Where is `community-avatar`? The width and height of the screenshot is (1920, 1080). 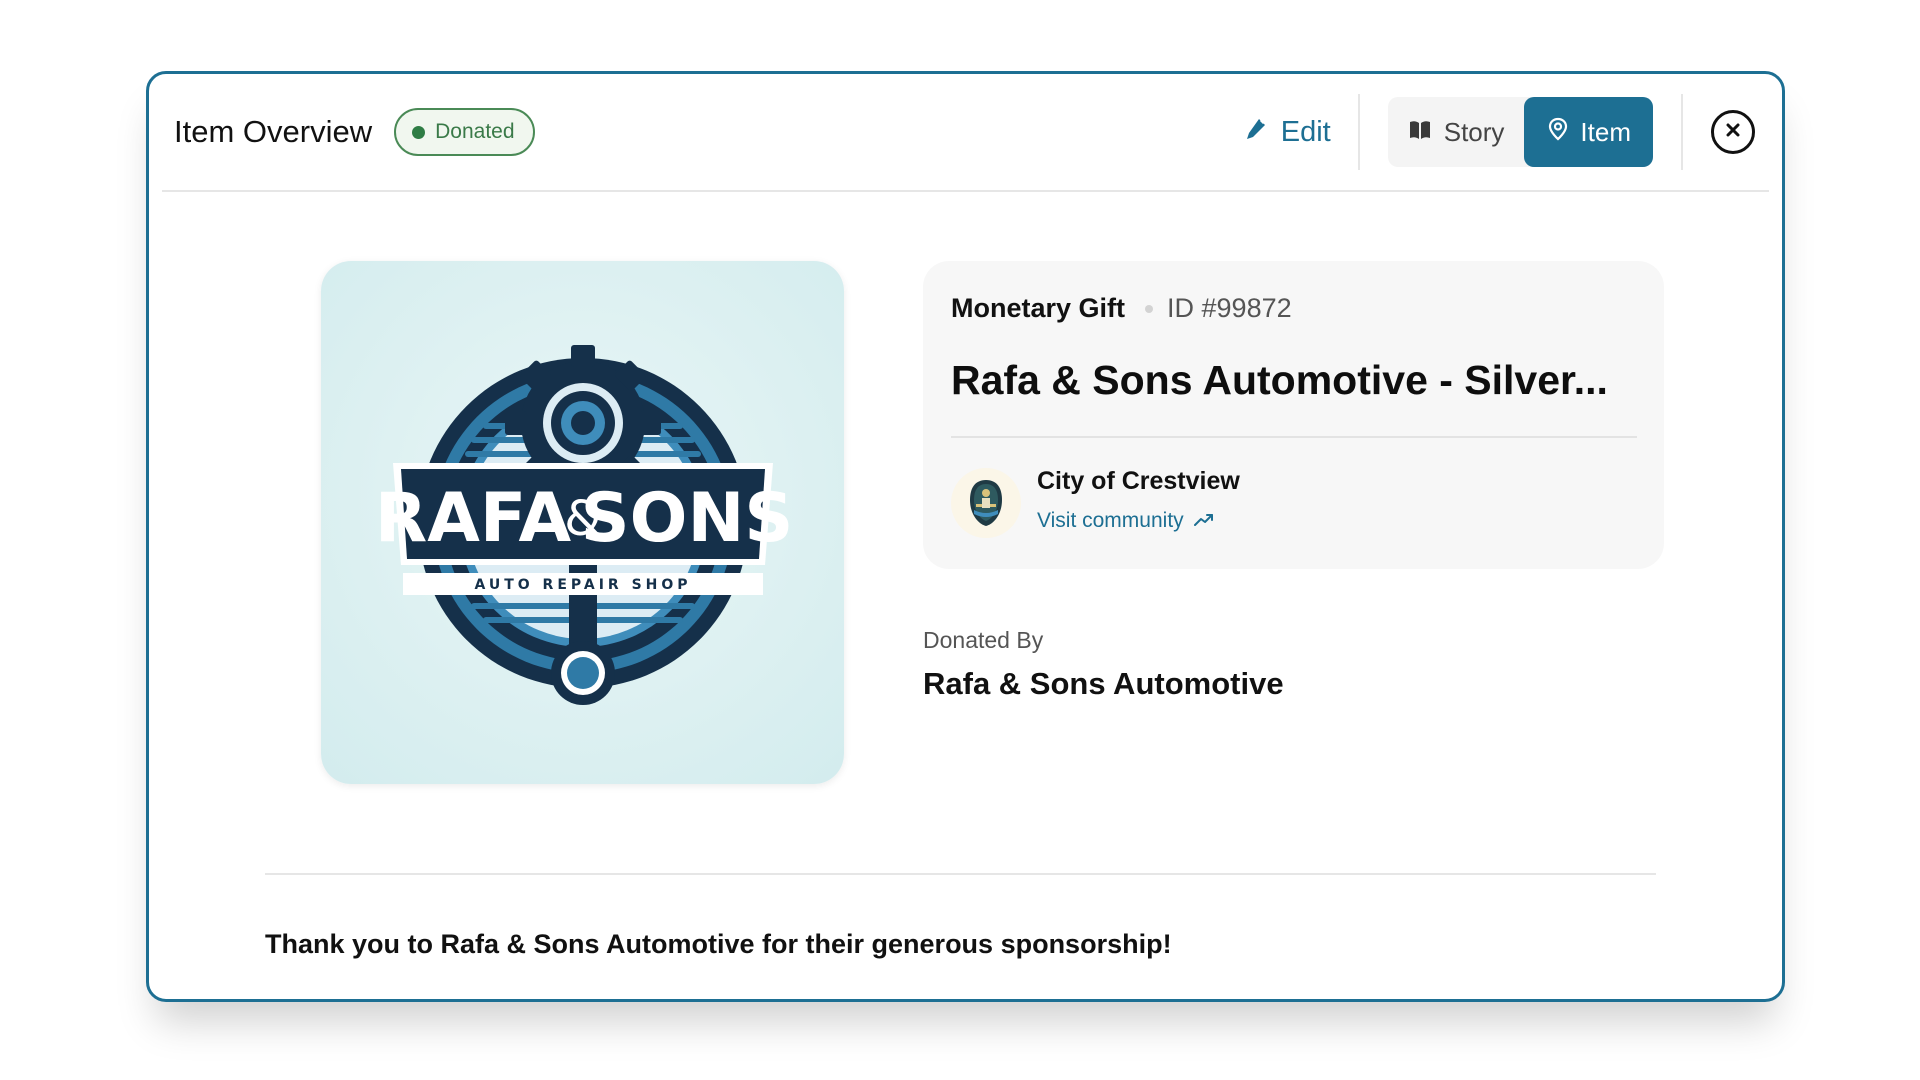
community-avatar is located at coordinates (986, 503).